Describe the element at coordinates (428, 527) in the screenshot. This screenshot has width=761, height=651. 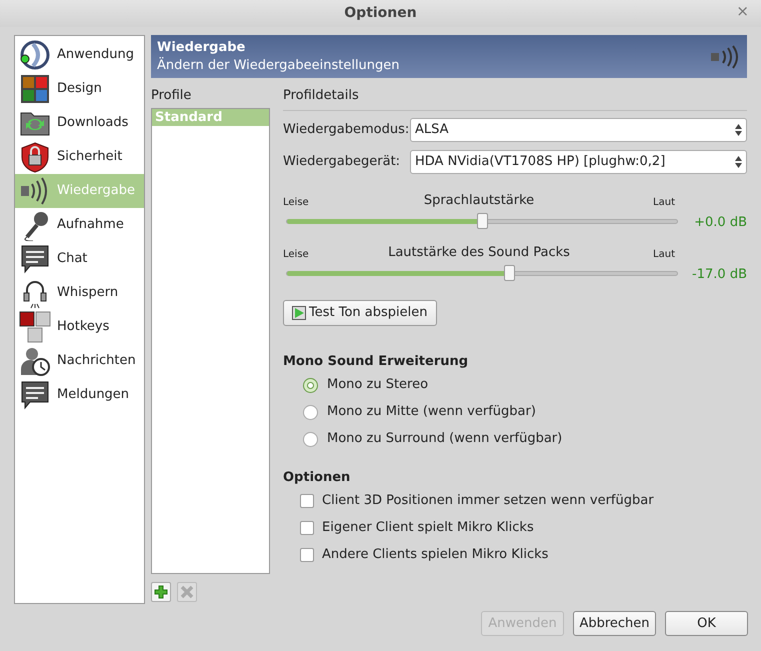
I see `checkbox-label: Eigener Client spielt Mikro Klicks` at that location.